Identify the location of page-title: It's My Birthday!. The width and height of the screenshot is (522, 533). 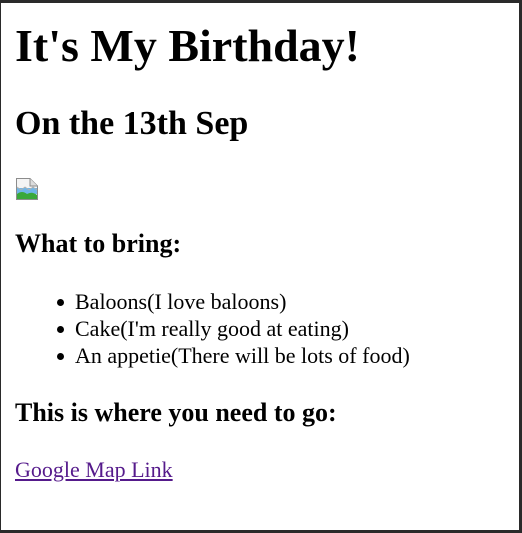
(187, 45).